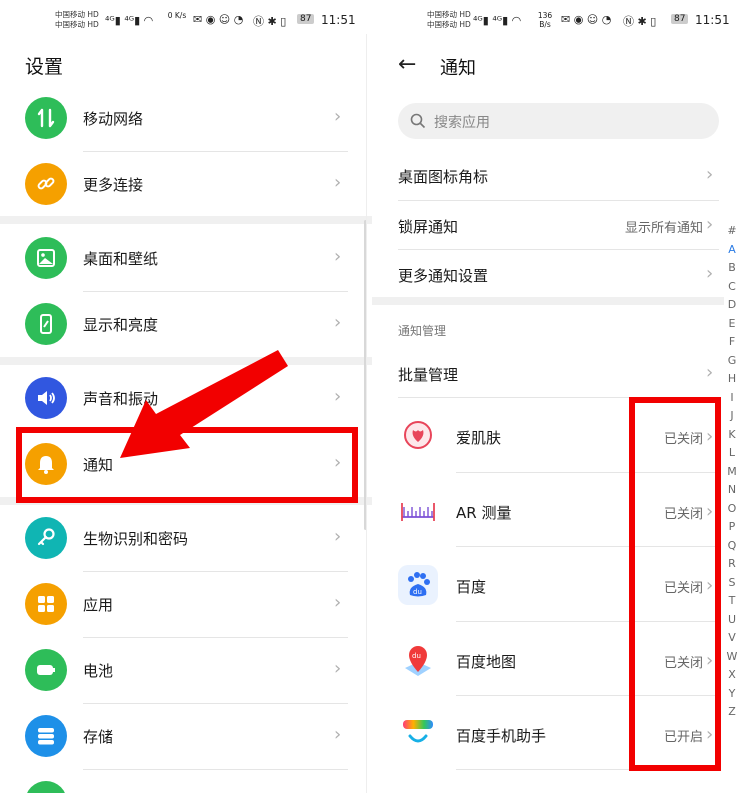 This screenshot has width=742, height=793. What do you see at coordinates (732, 342) in the screenshot?
I see `alphabet-letter: F` at bounding box center [732, 342].